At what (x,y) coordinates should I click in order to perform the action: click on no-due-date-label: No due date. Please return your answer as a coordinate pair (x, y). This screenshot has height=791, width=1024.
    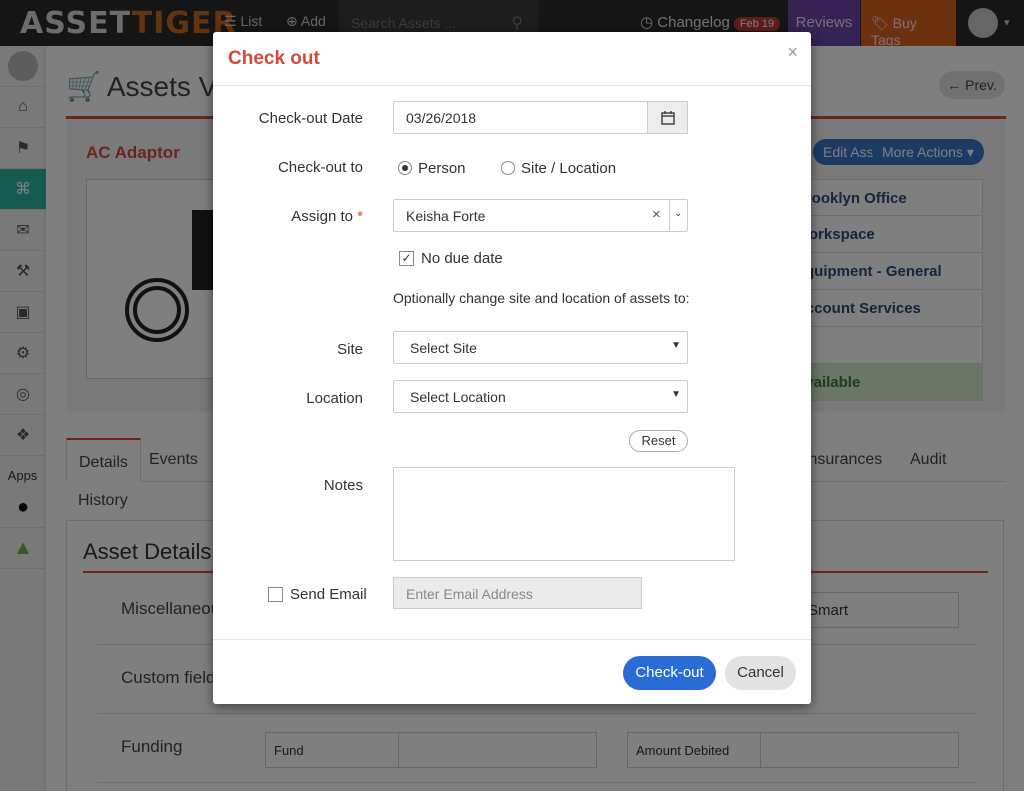
    Looking at the image, I should click on (462, 258).